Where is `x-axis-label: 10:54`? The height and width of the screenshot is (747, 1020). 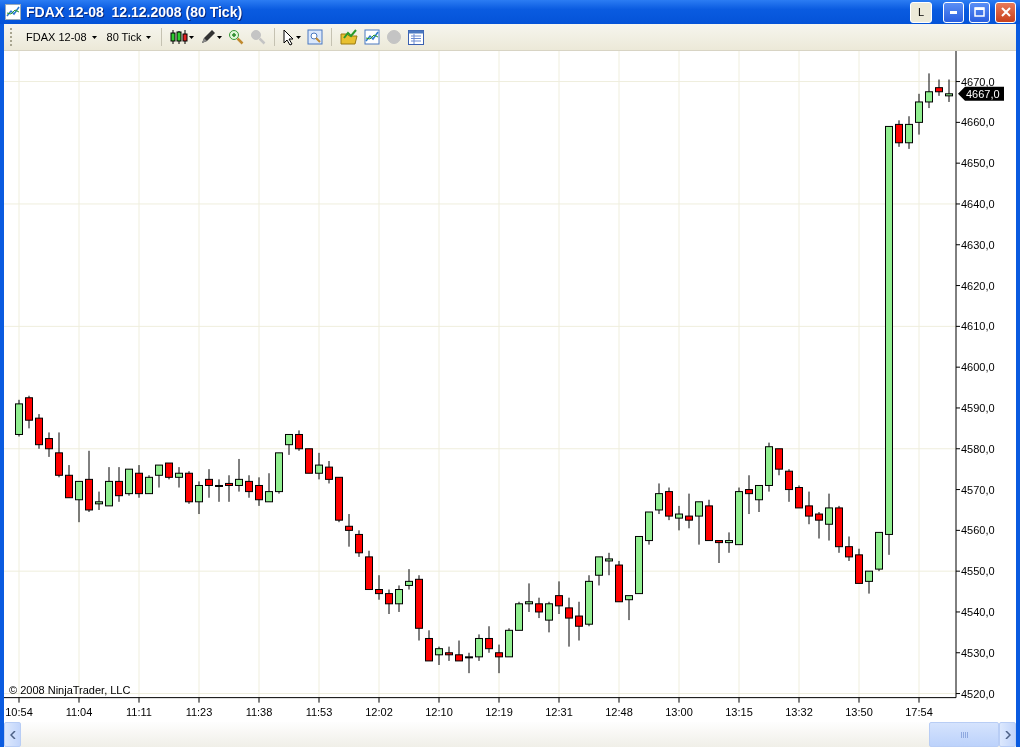
x-axis-label: 10:54 is located at coordinates (19, 711).